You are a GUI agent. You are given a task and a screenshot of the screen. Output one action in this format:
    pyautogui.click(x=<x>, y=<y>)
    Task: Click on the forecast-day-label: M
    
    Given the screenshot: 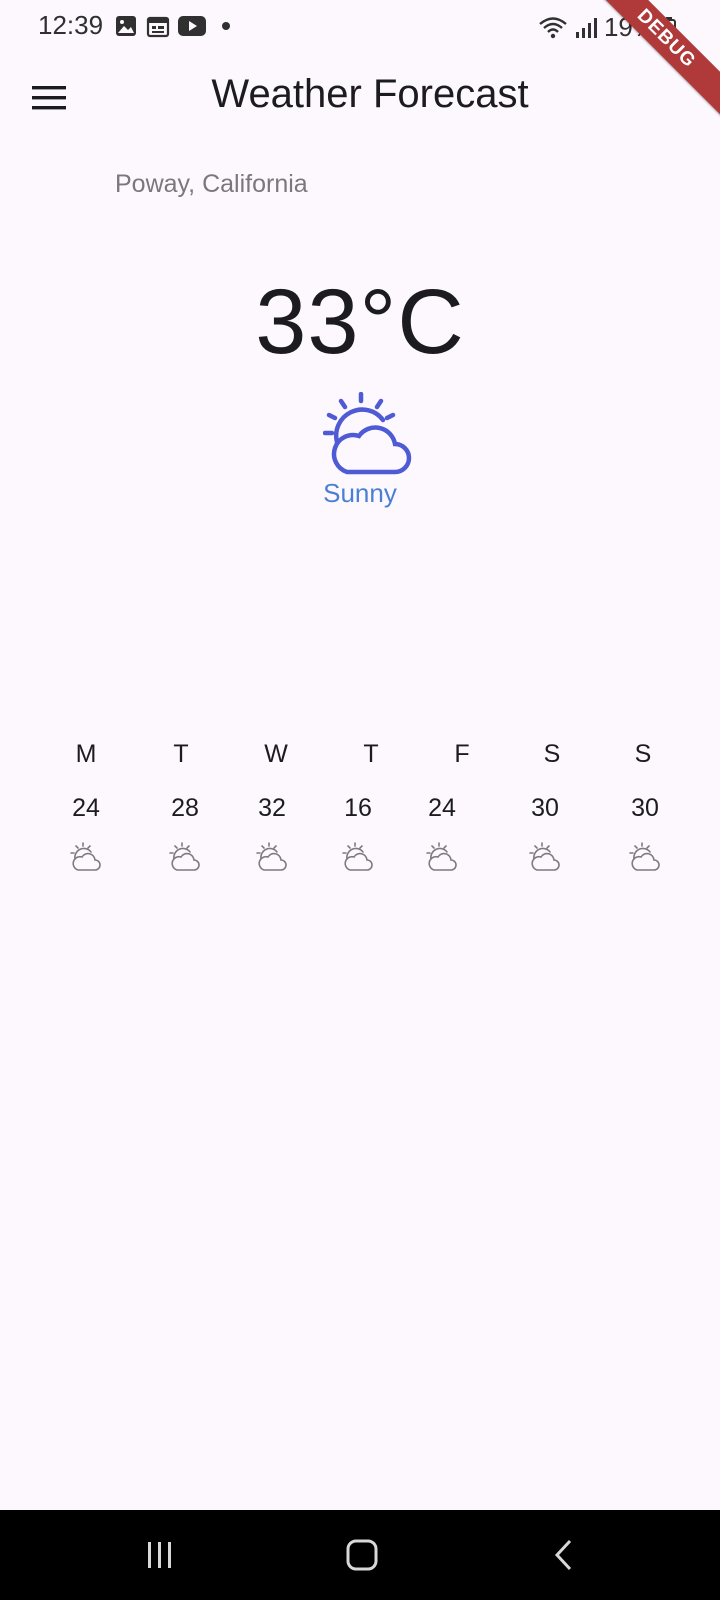 What is the action you would take?
    pyautogui.click(x=86, y=754)
    